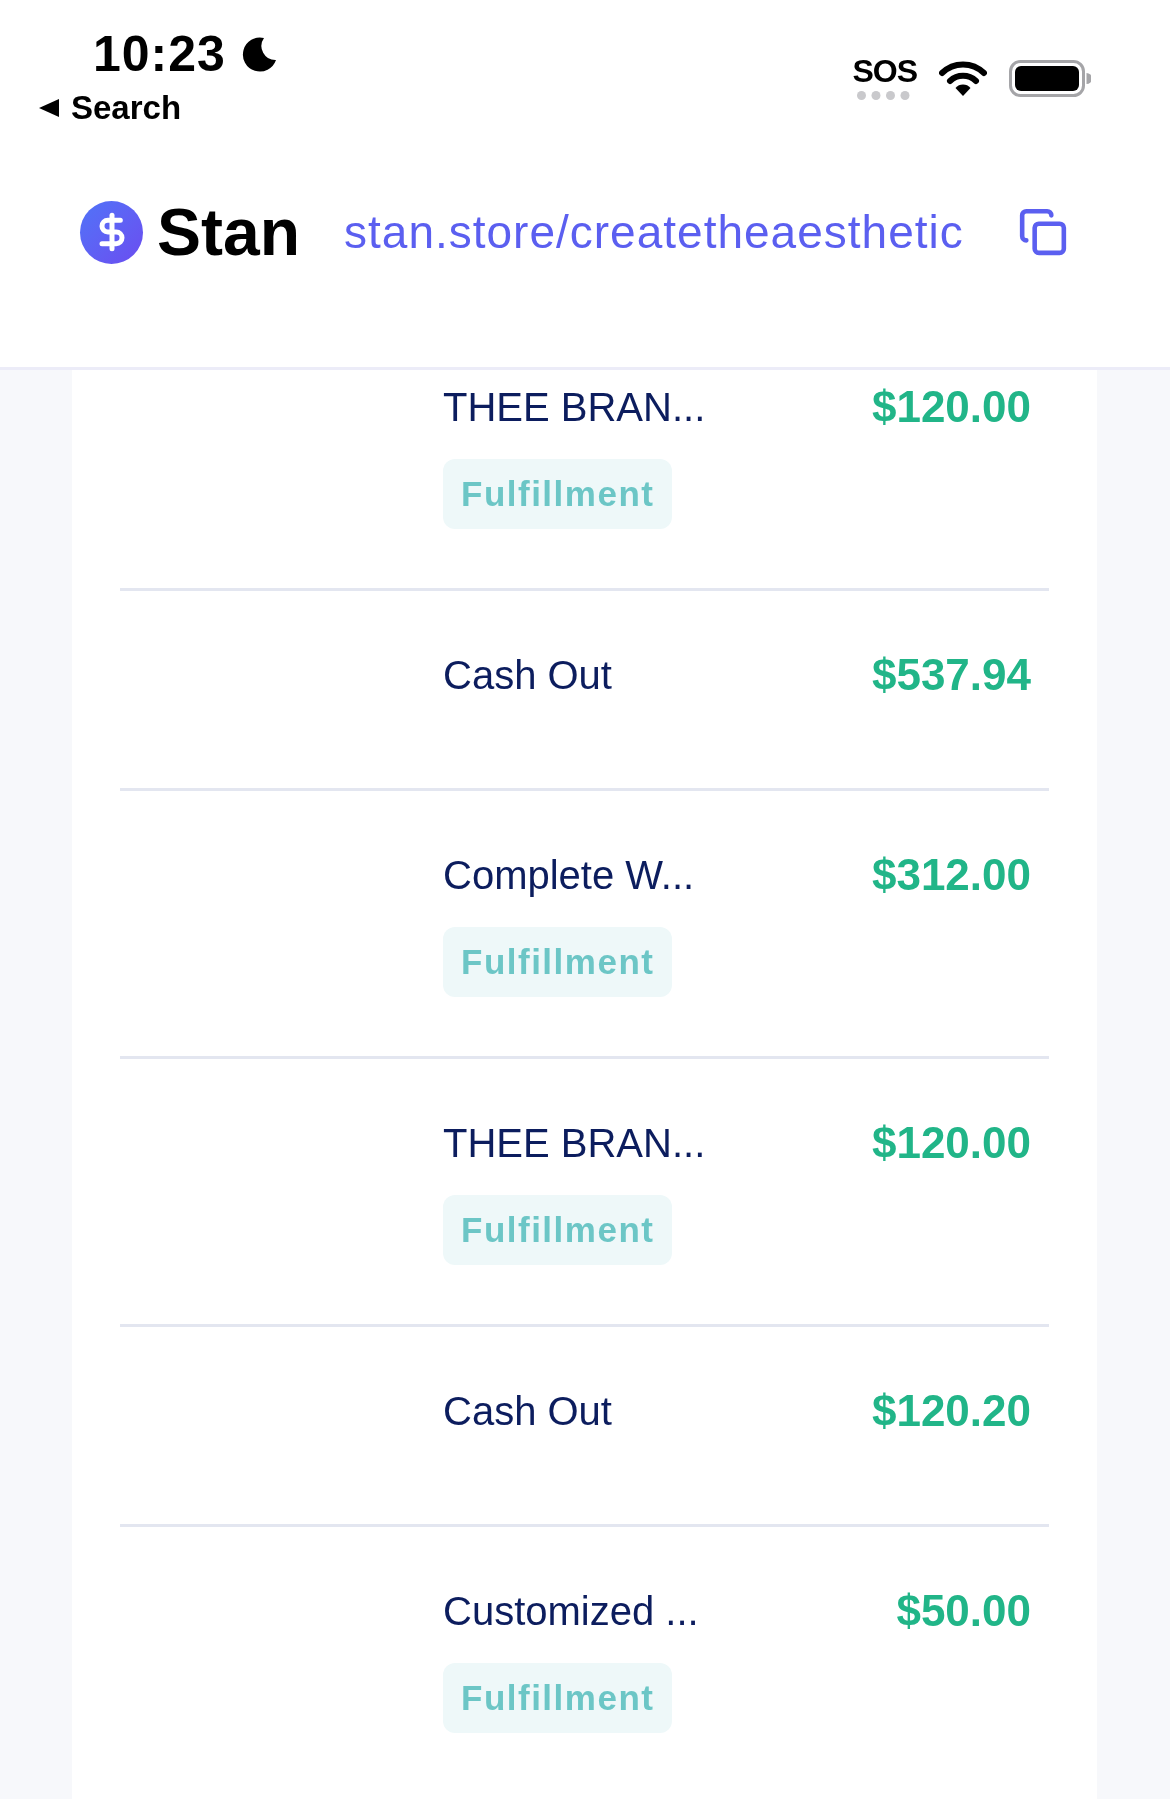 This screenshot has width=1170, height=1799. I want to click on back-arrow-icon, so click(49, 108).